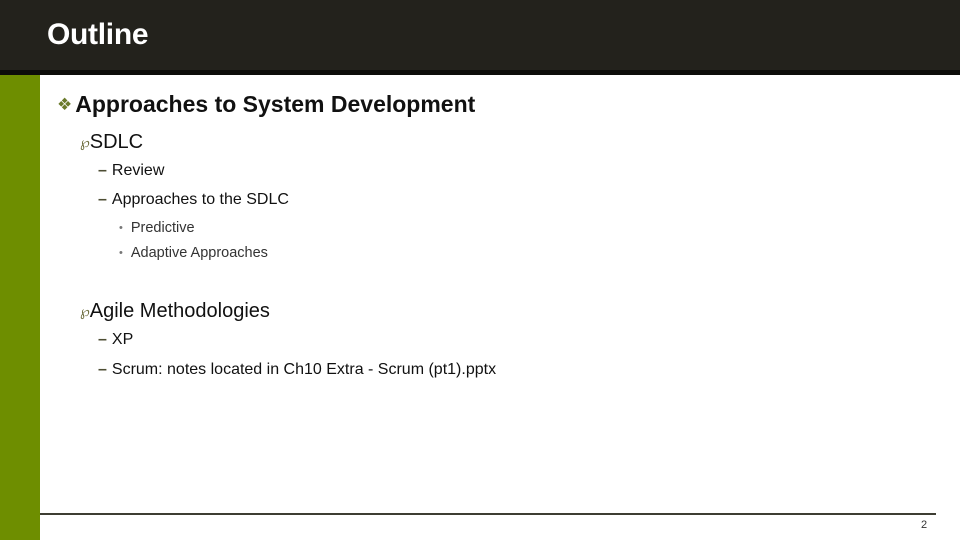 Image resolution: width=960 pixels, height=540 pixels. What do you see at coordinates (275, 104) in the screenshot?
I see `heading-text: Approaches to System Development` at bounding box center [275, 104].